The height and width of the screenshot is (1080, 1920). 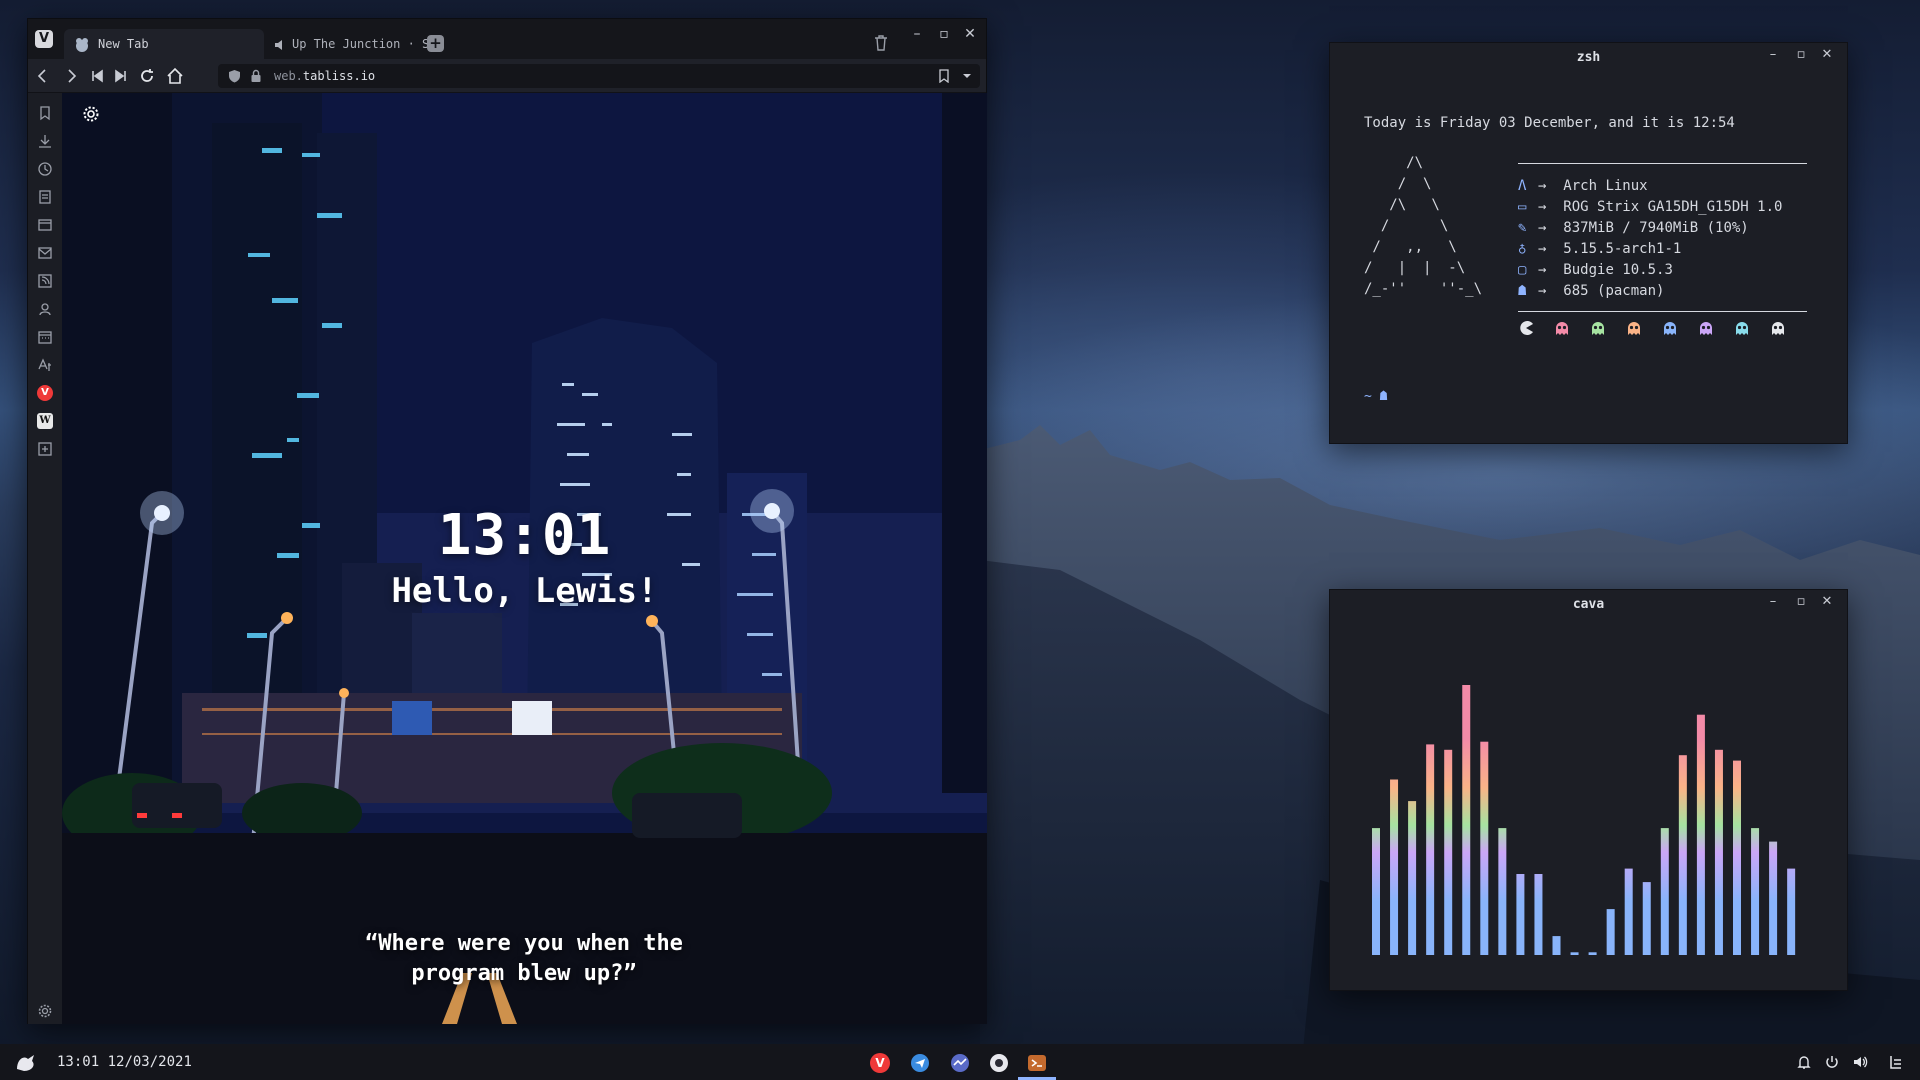 What do you see at coordinates (121, 76) in the screenshot?
I see `fast-forward-icon` at bounding box center [121, 76].